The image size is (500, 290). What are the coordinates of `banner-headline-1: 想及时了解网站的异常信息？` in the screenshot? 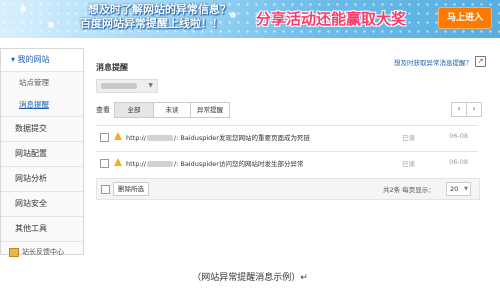 It's located at (159, 9).